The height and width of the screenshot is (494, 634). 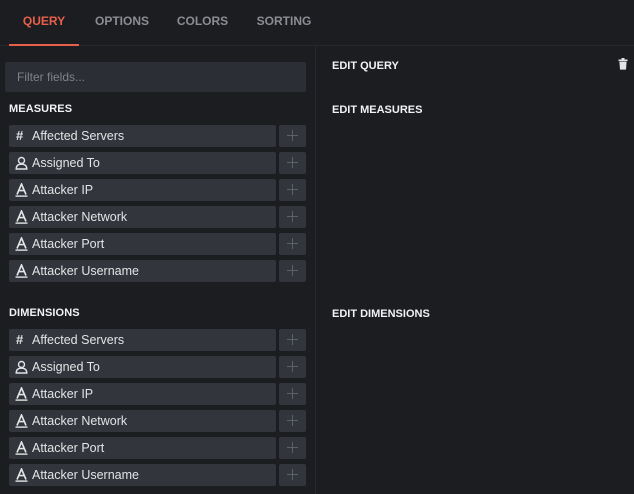 I want to click on trash-icon, so click(x=623, y=63).